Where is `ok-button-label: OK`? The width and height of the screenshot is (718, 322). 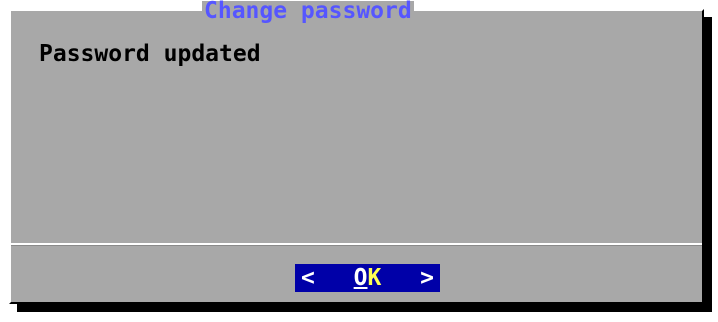
ok-button-label: OK is located at coordinates (368, 278).